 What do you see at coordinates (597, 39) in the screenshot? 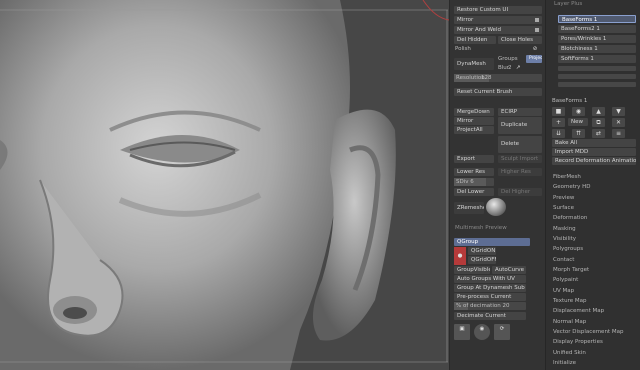
I see `layer-item: Pores/Wrinkles 1` at bounding box center [597, 39].